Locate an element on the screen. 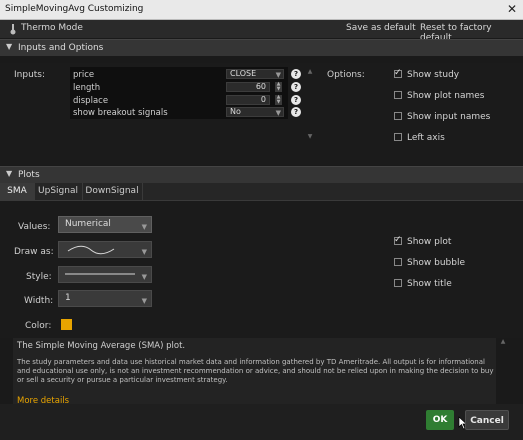  show-input-names-checkbox is located at coordinates (398, 116).